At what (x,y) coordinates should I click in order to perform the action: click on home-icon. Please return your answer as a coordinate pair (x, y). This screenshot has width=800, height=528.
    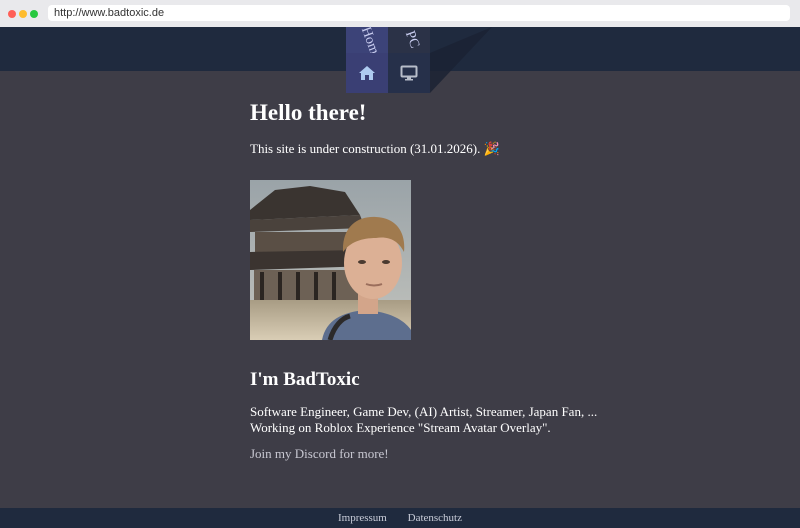
    Looking at the image, I should click on (367, 73).